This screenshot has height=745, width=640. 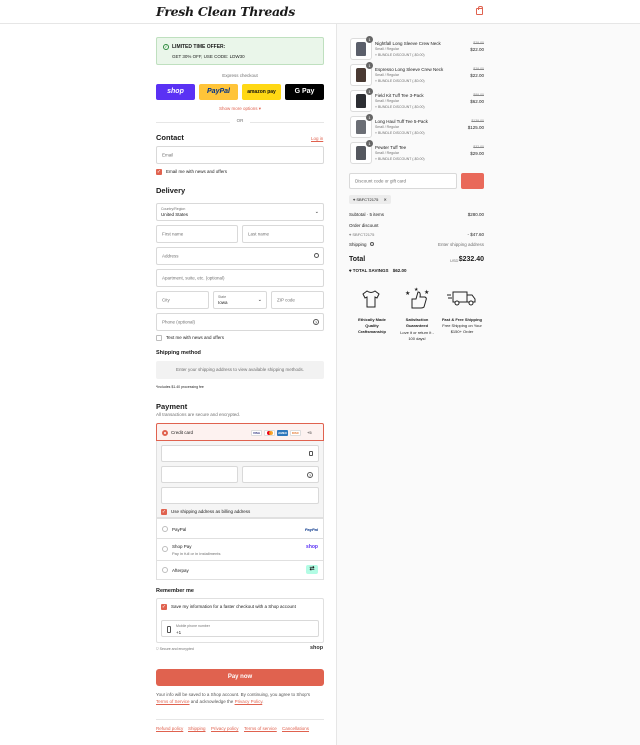 What do you see at coordinates (173, 701) in the screenshot?
I see `terms-link: Terms of Service` at bounding box center [173, 701].